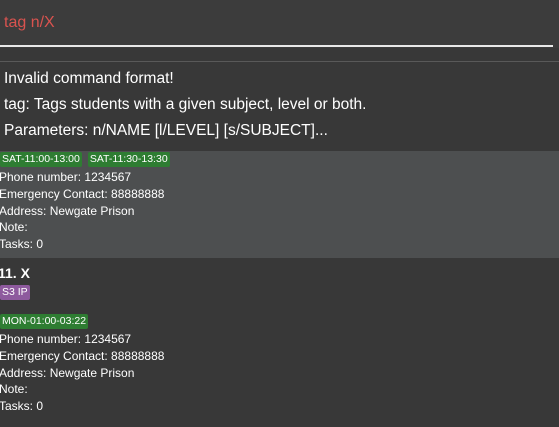 The image size is (559, 427). I want to click on tag-spacer, so click(279, 308).